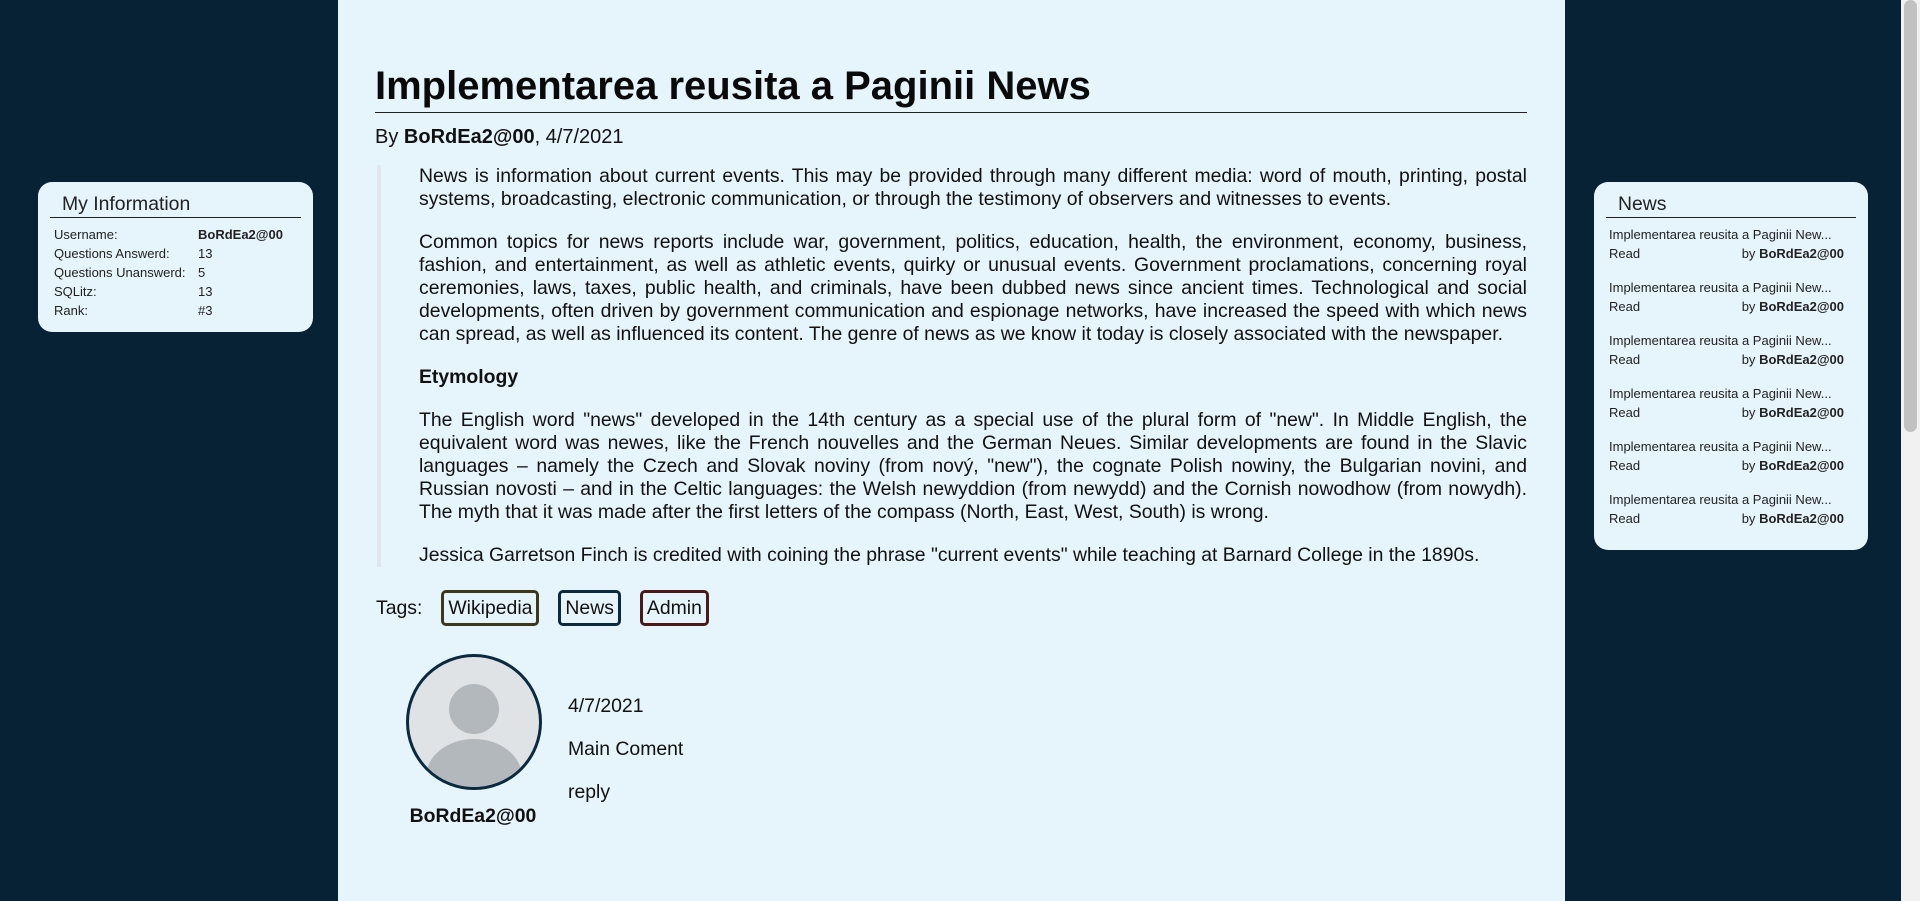  Describe the element at coordinates (589, 608) in the screenshot. I see `tag-news: News` at that location.